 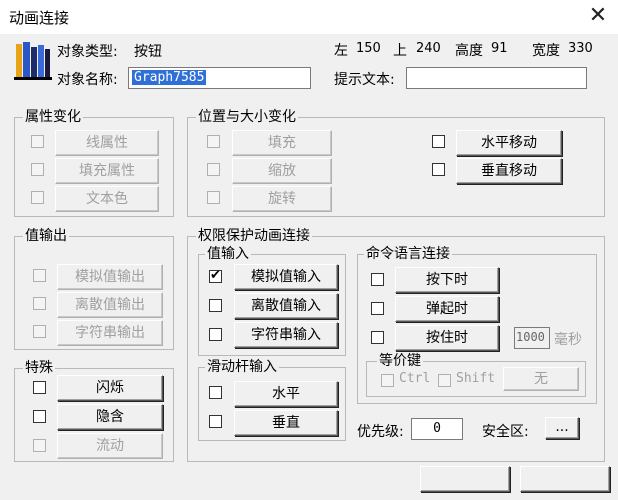 I want to click on vertical-move-button: 垂直移动, so click(x=509, y=171).